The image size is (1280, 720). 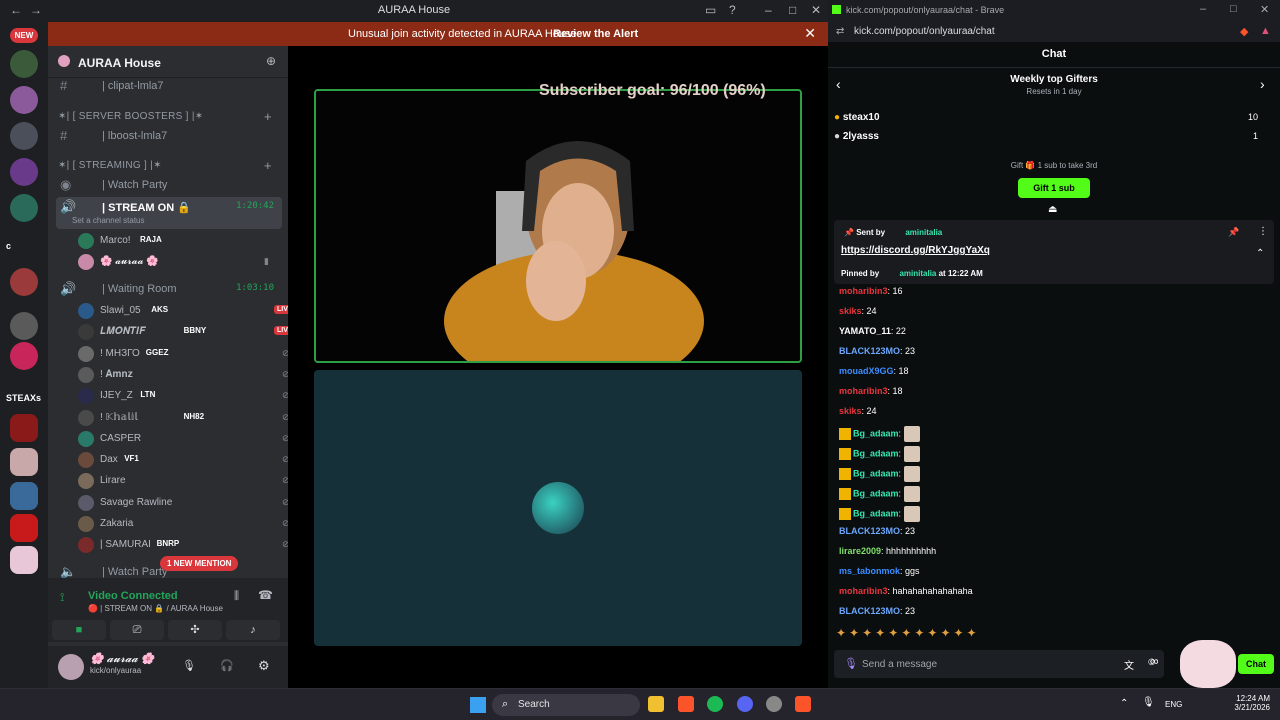 I want to click on voice-channel-path: 🔴 | STREAM ON 🔒 / AURAA House, so click(x=155, y=608).